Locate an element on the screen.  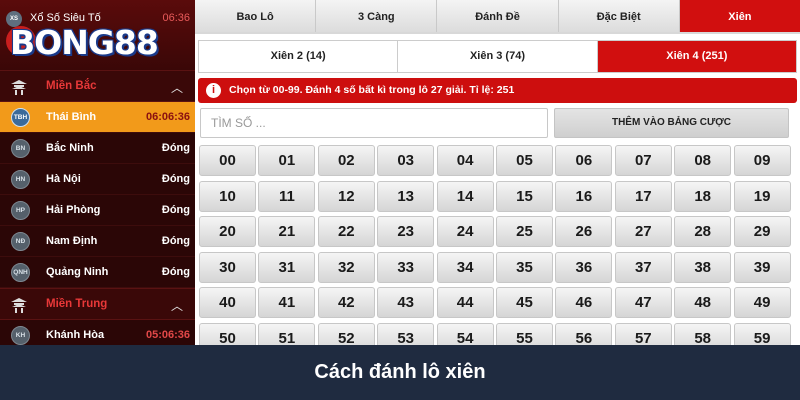
number-cell: 48 is located at coordinates (703, 302).